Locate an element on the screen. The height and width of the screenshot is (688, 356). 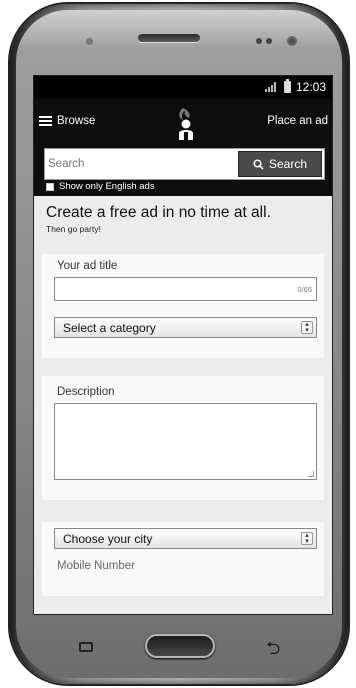
back-key-icon: ⮌ is located at coordinates (273, 651).